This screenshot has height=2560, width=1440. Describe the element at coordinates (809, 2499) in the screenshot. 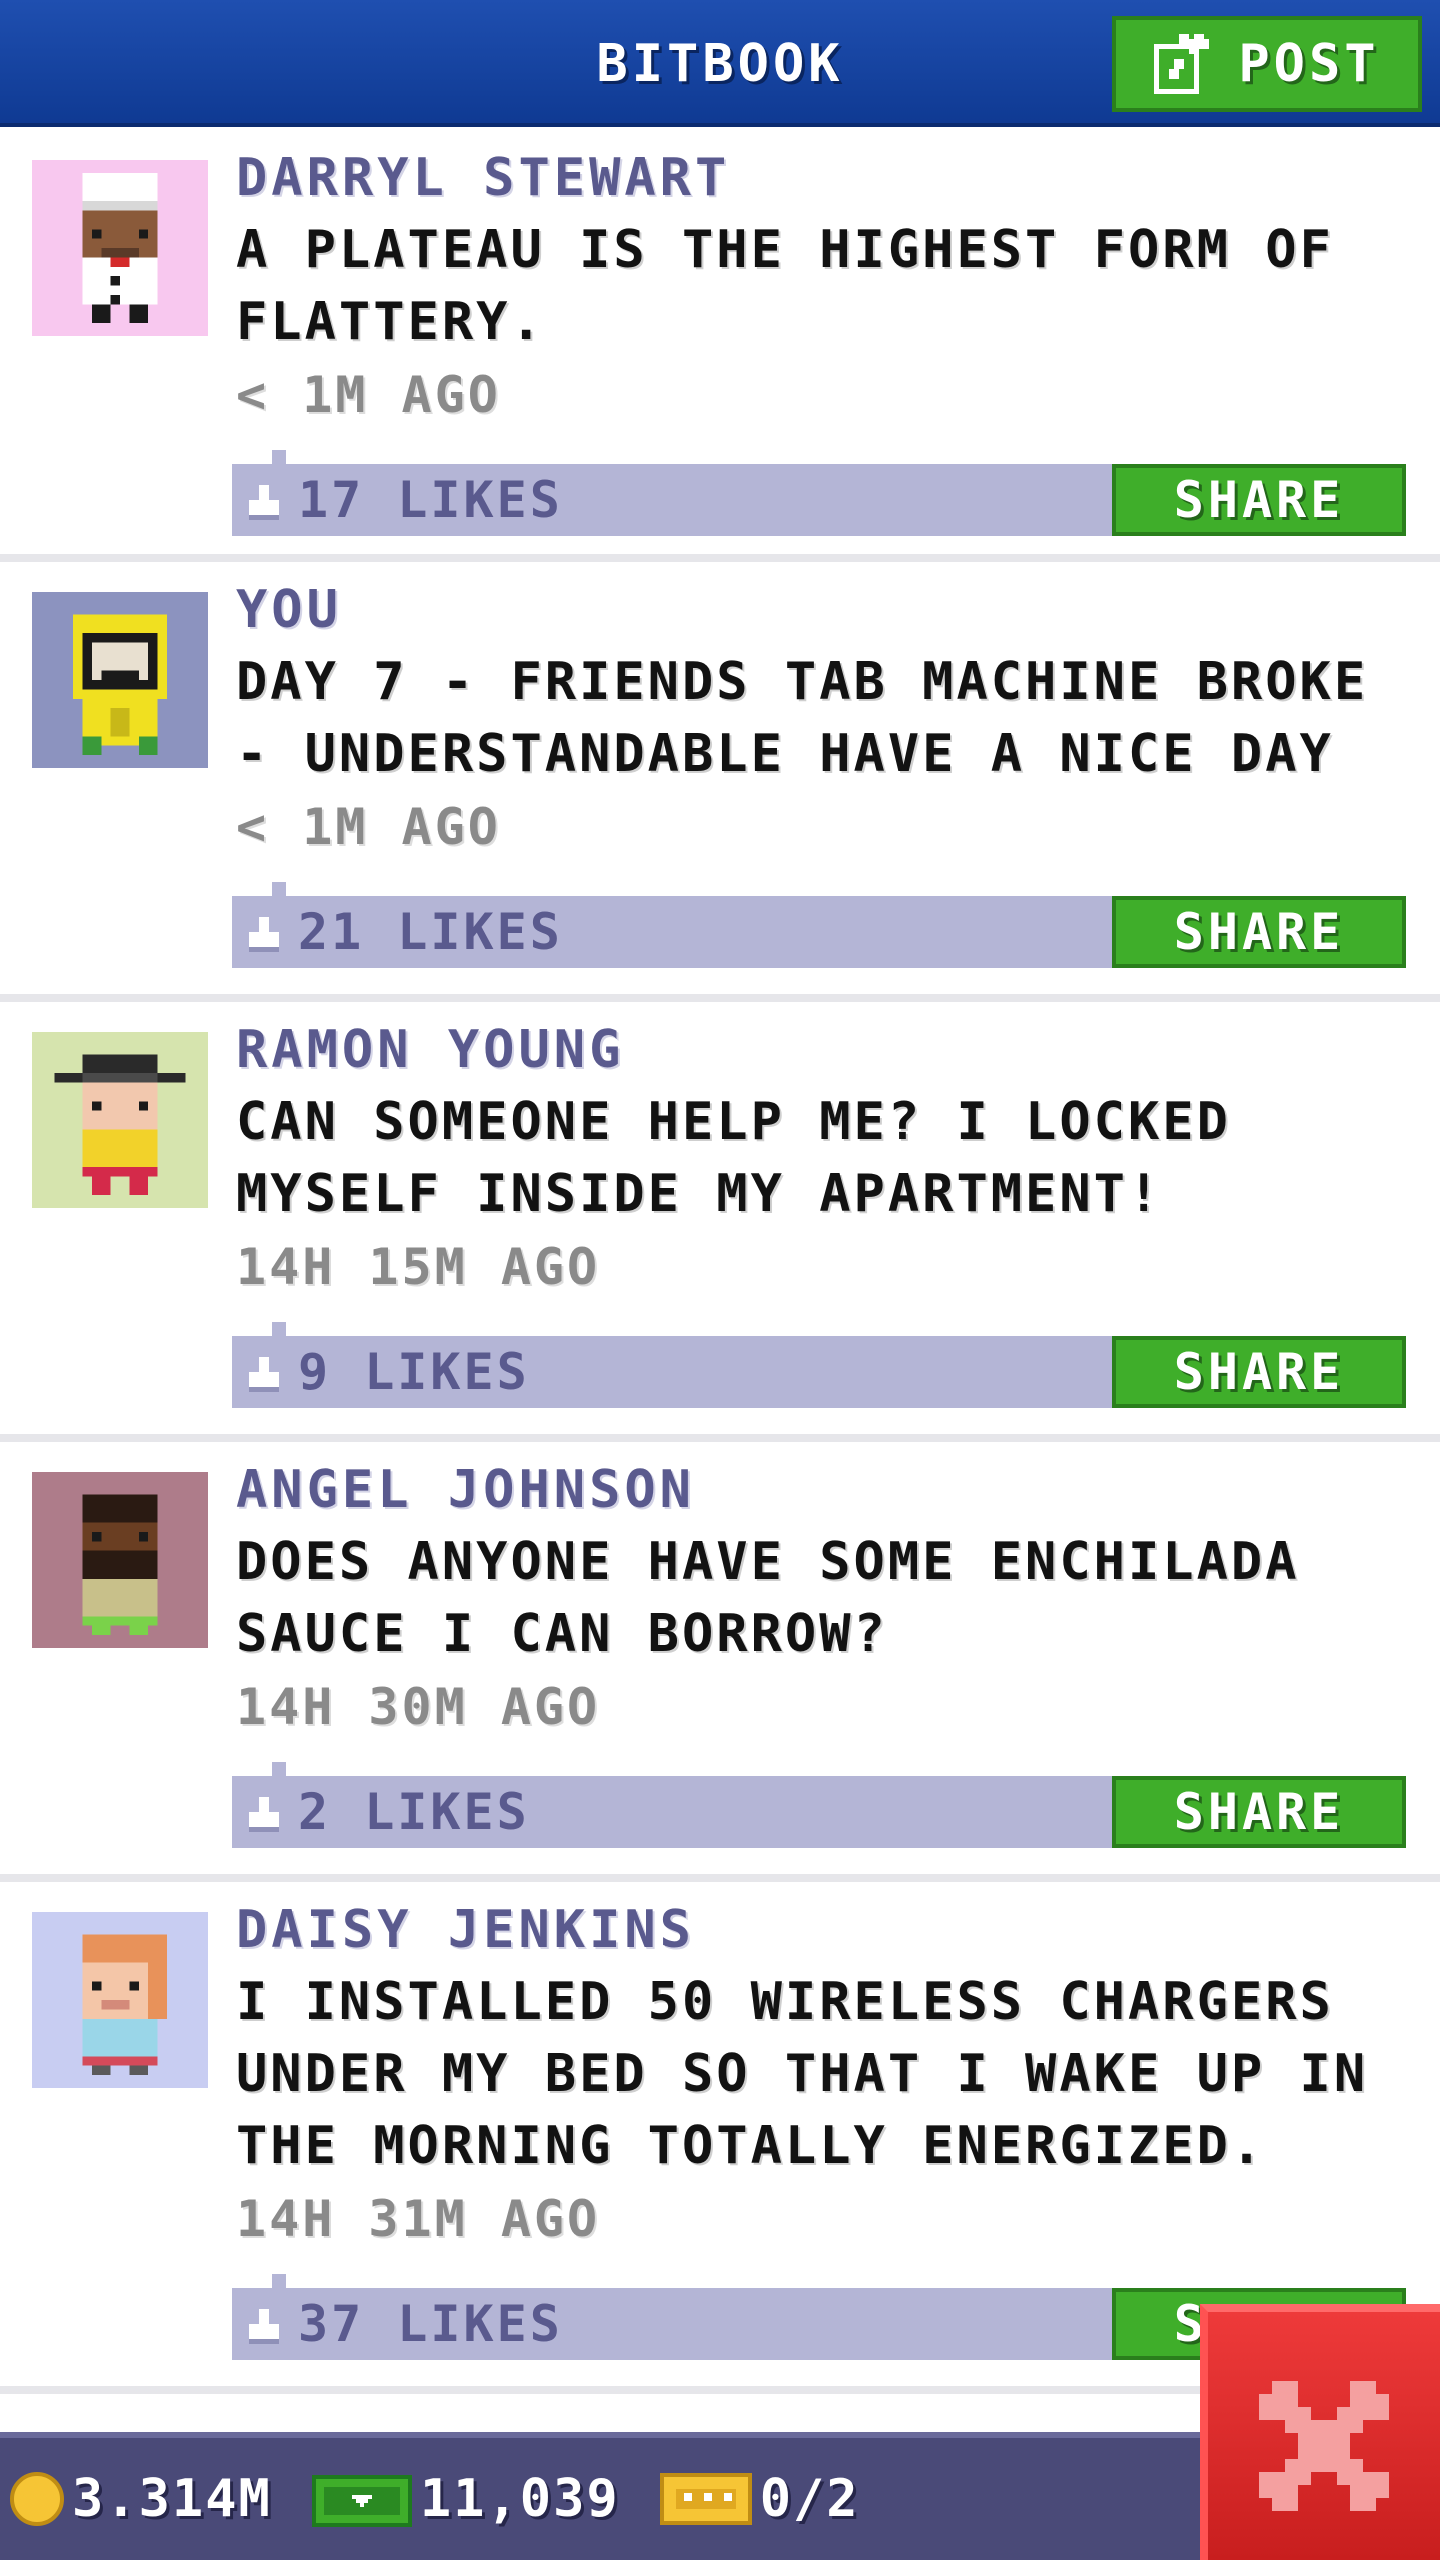

I see `tickets-value: 0/2` at that location.